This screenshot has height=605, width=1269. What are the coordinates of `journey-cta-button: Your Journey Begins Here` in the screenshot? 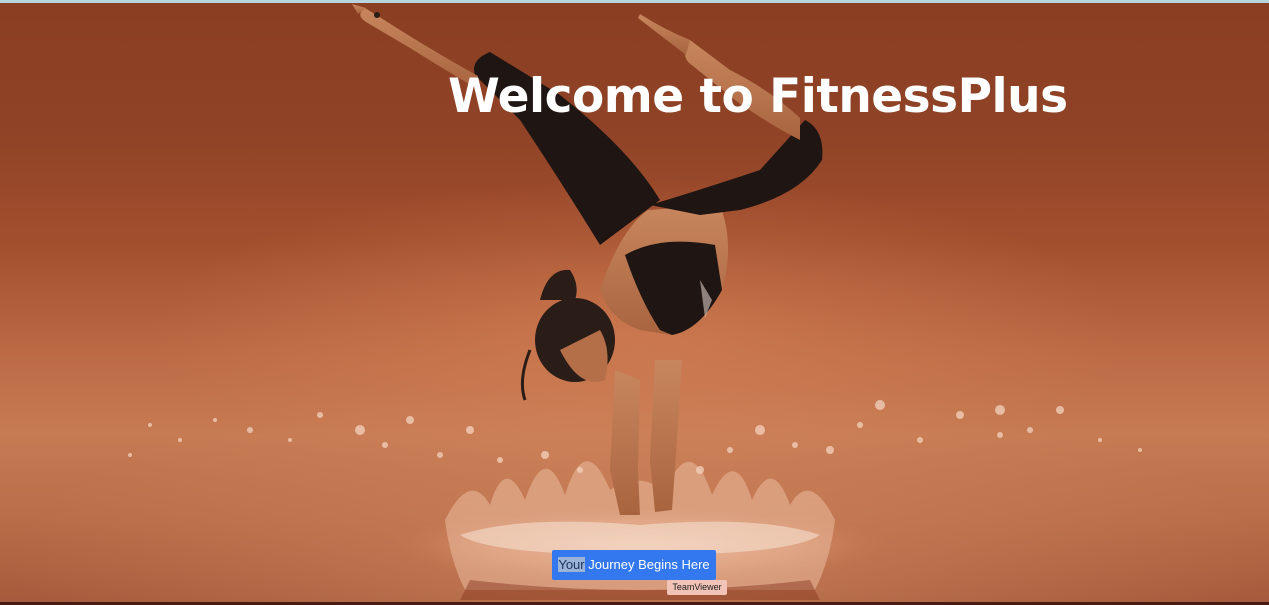 It's located at (634, 565).